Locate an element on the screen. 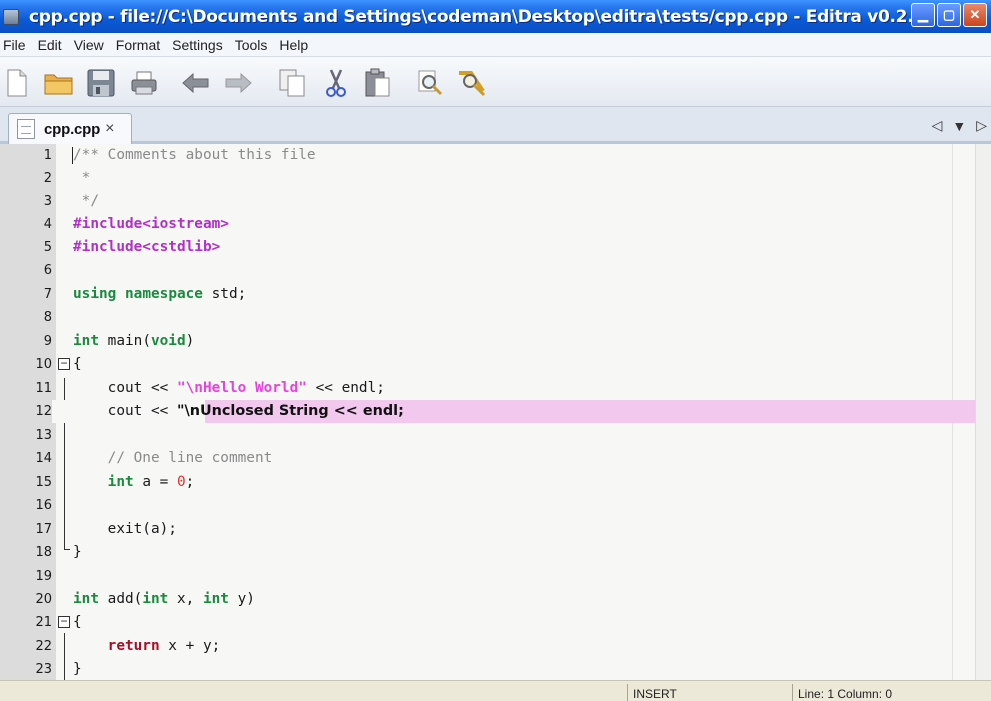  line-number: 19 is located at coordinates (43, 576).